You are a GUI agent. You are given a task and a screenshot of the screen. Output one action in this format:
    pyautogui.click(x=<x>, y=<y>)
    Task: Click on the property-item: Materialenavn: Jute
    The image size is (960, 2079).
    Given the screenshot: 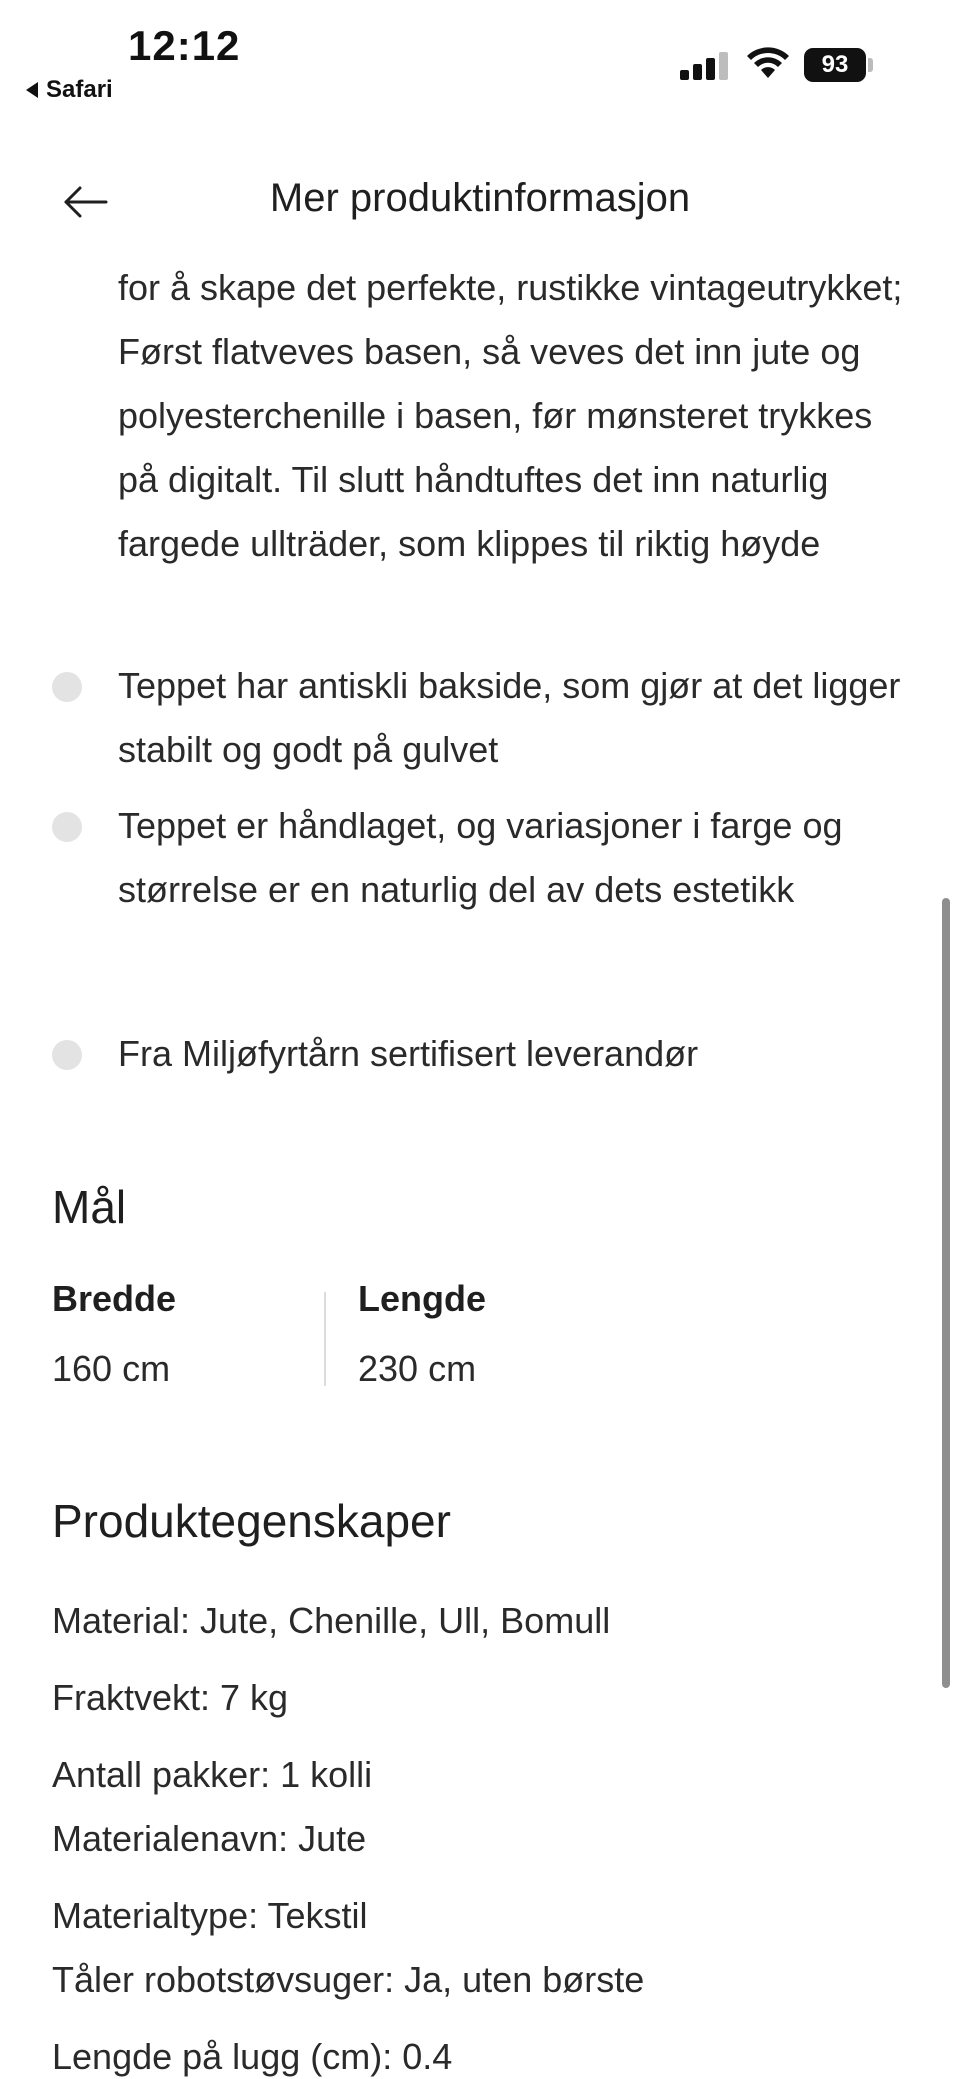 What is the action you would take?
    pyautogui.click(x=209, y=1838)
    